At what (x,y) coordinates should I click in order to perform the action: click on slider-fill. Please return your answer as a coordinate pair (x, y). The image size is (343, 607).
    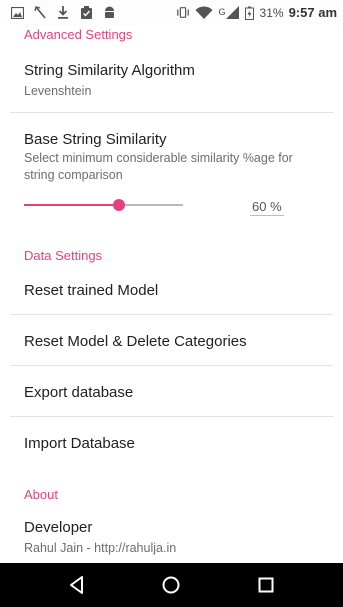
    Looking at the image, I should click on (71, 205).